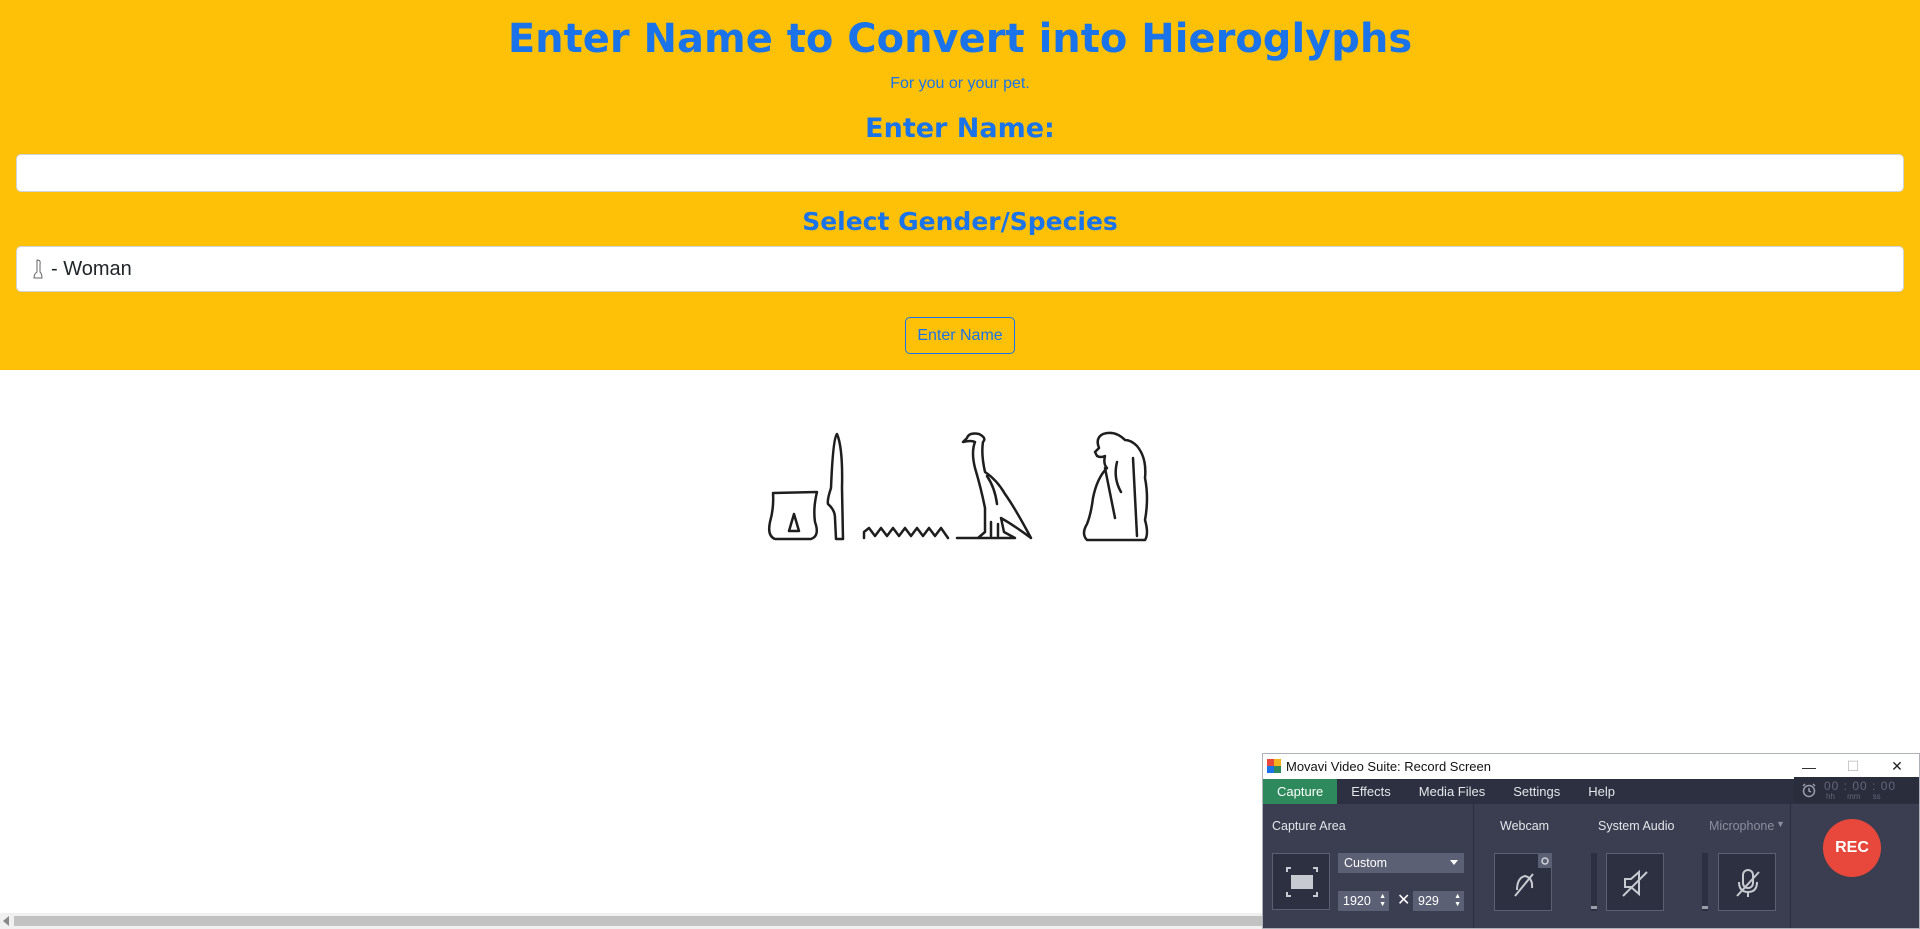  What do you see at coordinates (1897, 766) in the screenshot?
I see `close-icon: ✕` at bounding box center [1897, 766].